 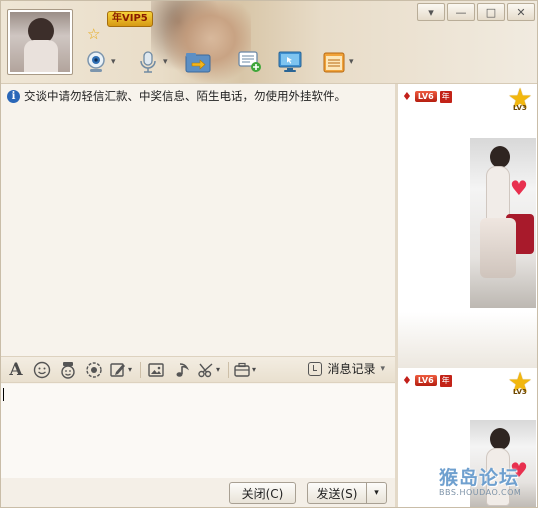 I want to click on message-history-label: 消息记录, so click(x=351, y=369).